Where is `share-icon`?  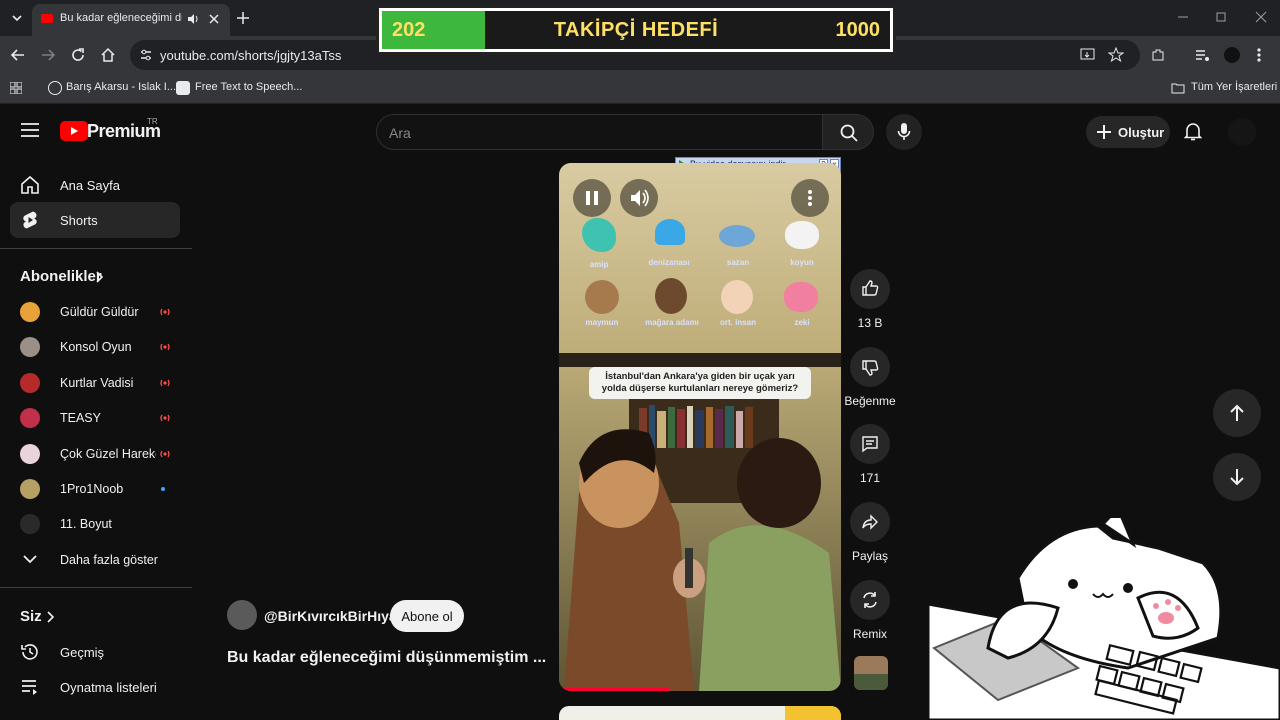 share-icon is located at coordinates (870, 522).